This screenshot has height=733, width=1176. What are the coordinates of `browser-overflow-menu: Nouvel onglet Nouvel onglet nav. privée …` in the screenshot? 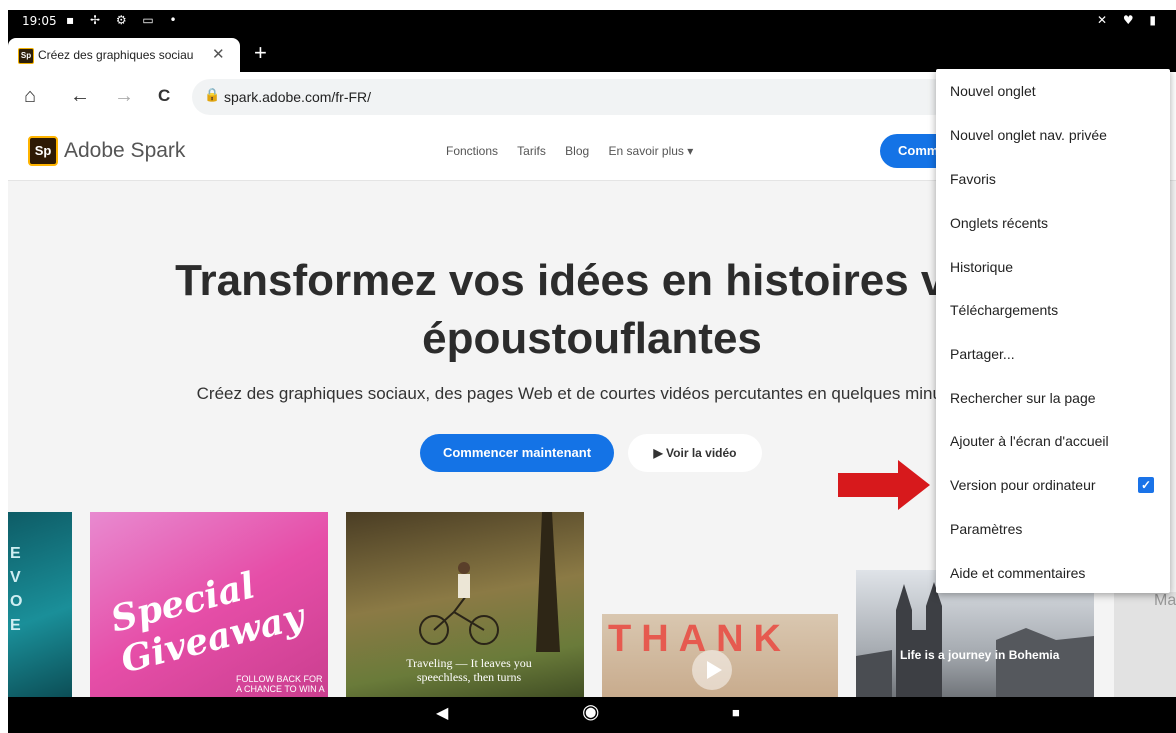 It's located at (1053, 331).